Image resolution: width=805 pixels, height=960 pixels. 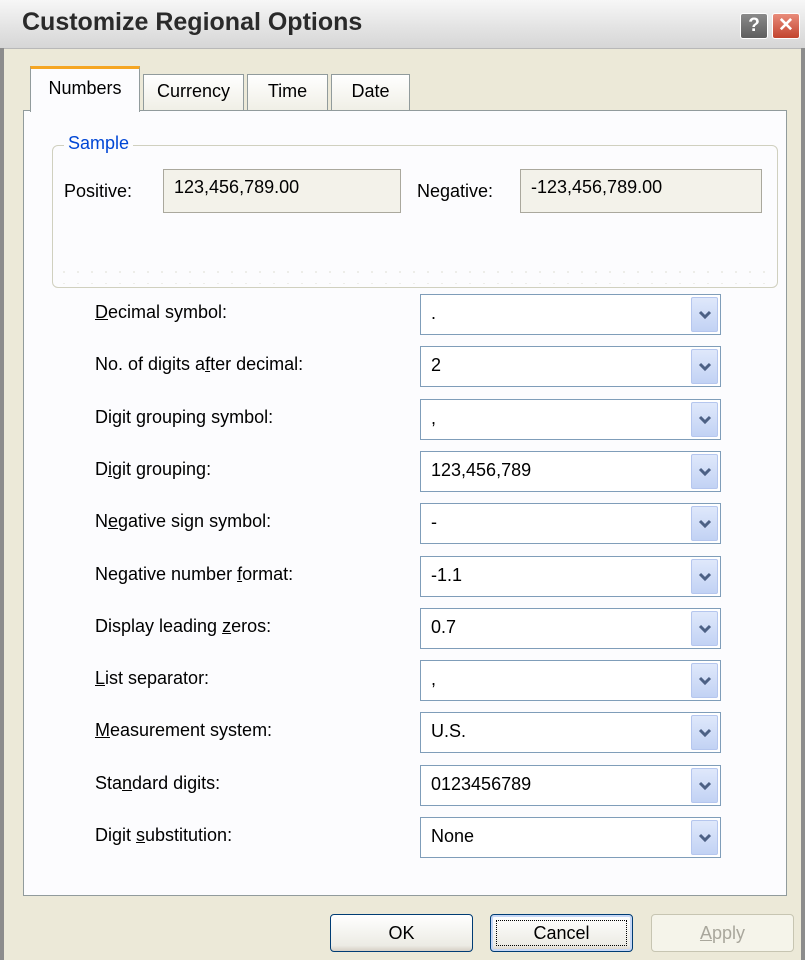 I want to click on label-part: git grouping:, so click(x=162, y=469).